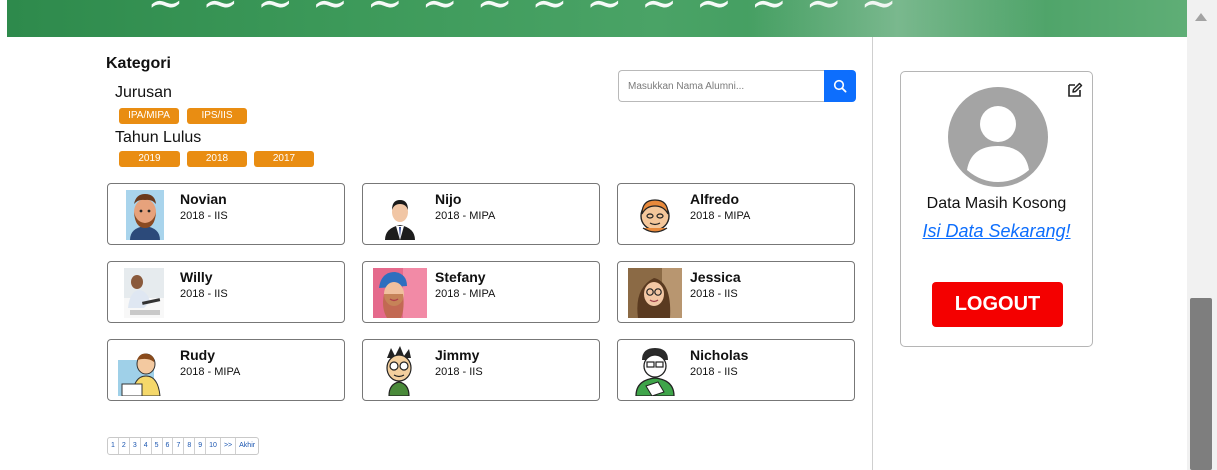  I want to click on businessman-avatar, so click(400, 220).